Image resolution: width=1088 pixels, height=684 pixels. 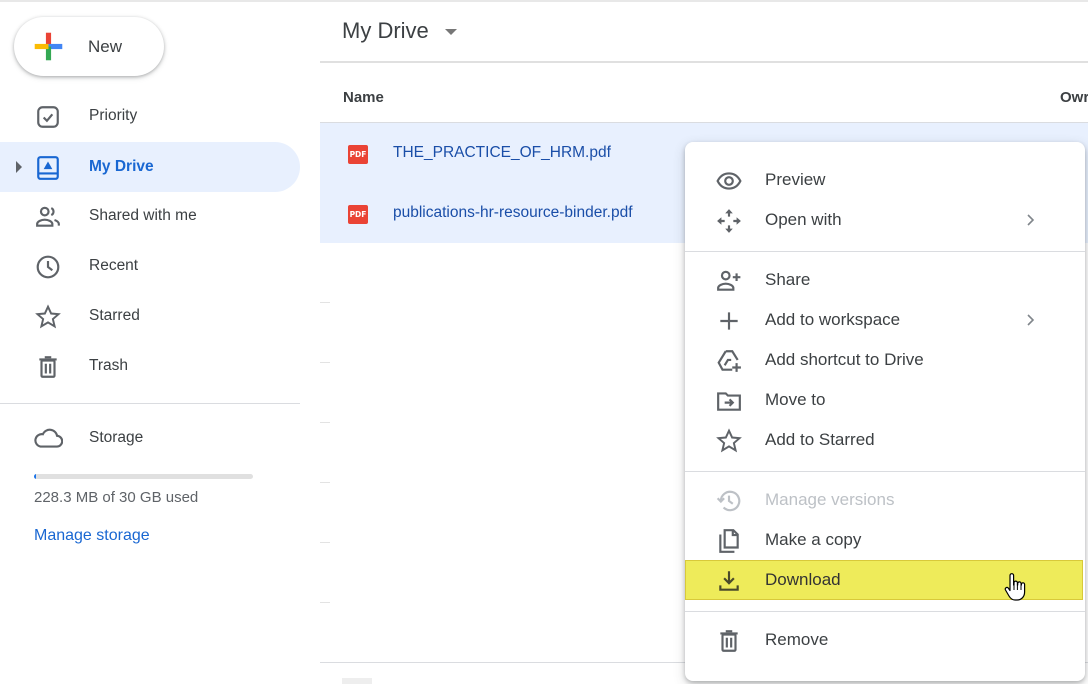 I want to click on download-icon, so click(x=729, y=581).